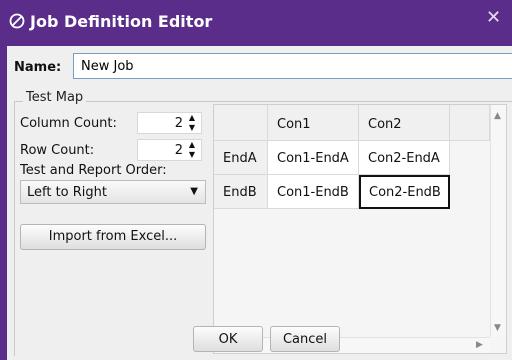  I want to click on selected-grid-cell: Con2-EndB, so click(404, 192).